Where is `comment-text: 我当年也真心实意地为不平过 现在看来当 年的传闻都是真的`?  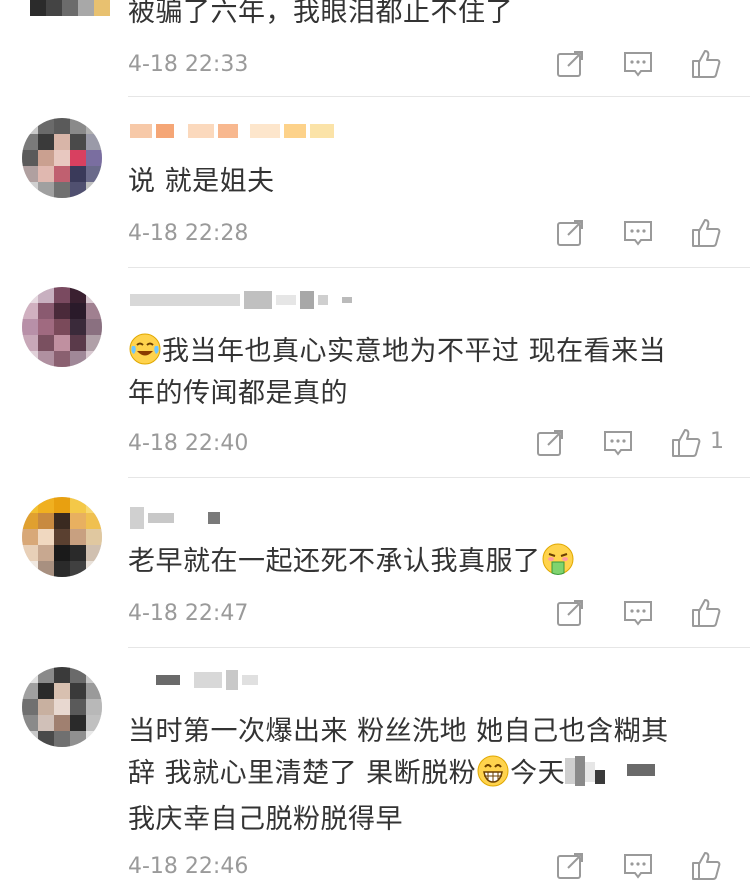
comment-text: 我当年也真心实意地为不平过 现在看来当 年的传闻都是真的 is located at coordinates (428, 373).